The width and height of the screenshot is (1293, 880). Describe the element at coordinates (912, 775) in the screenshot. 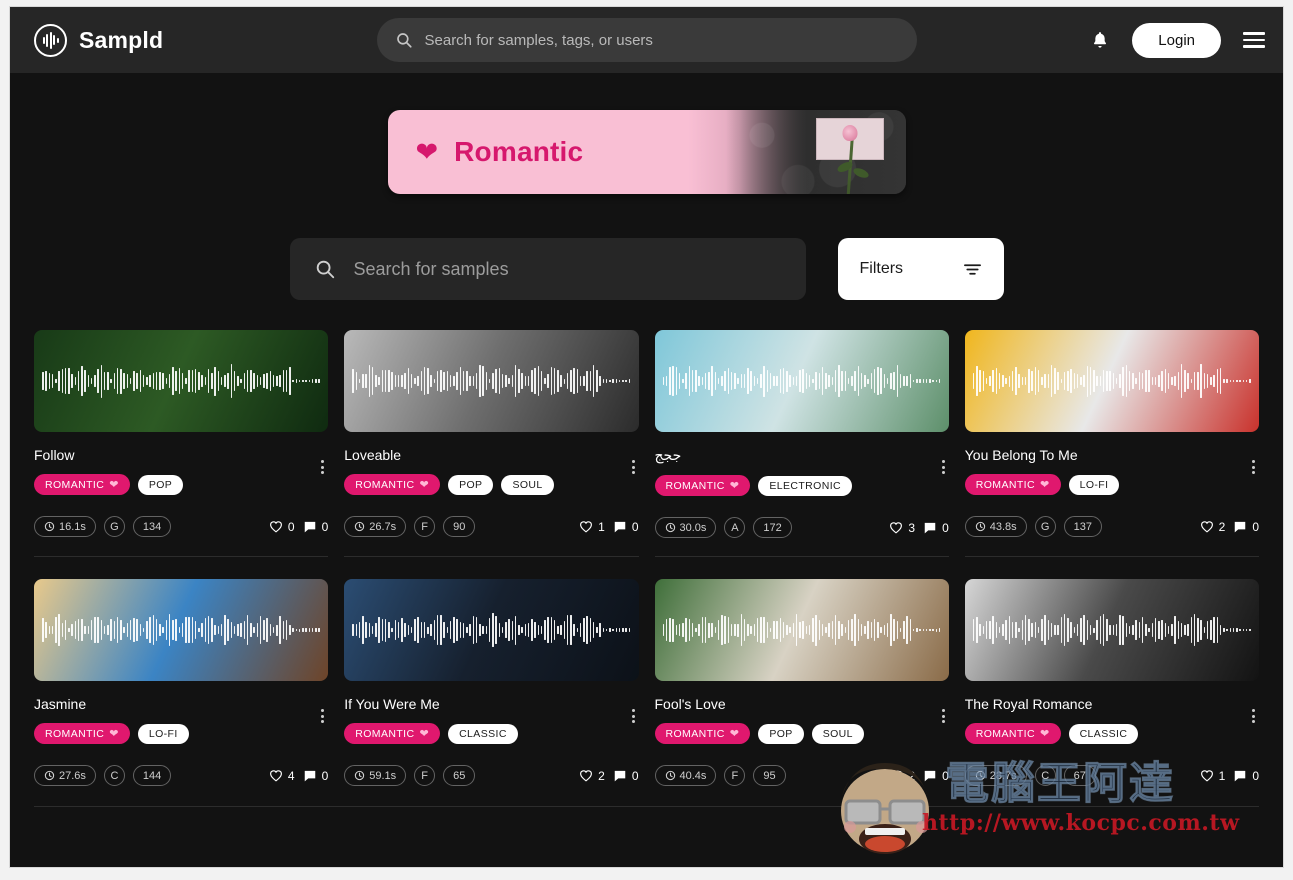

I see `like-count: 2` at that location.